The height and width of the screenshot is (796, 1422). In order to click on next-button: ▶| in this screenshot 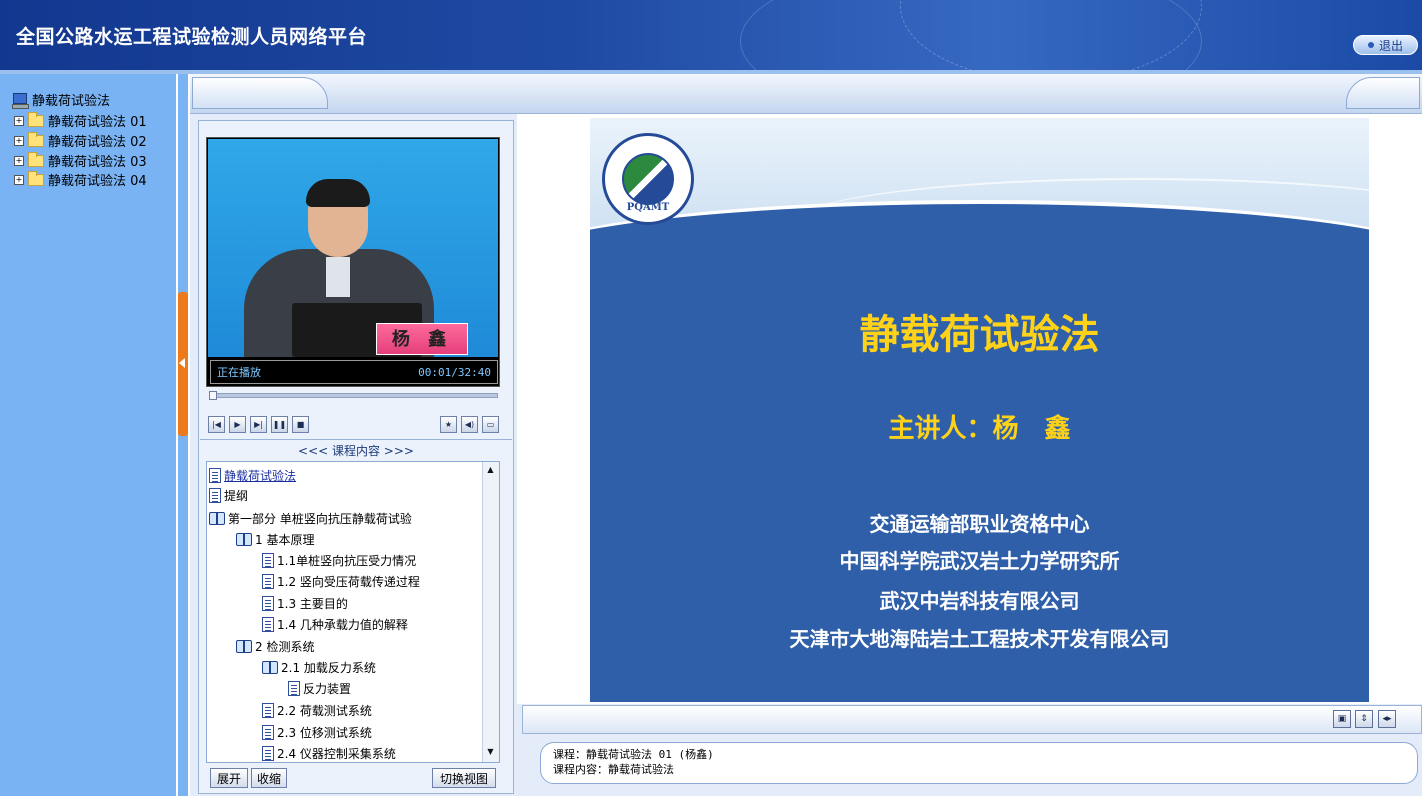, I will do `click(258, 424)`.